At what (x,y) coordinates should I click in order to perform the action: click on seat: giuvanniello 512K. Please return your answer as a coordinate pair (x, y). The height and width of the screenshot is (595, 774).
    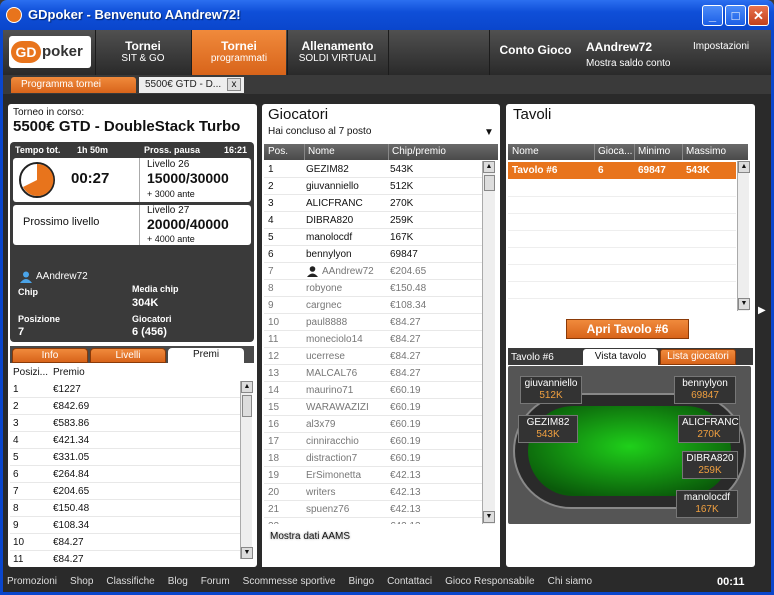
    Looking at the image, I should click on (551, 390).